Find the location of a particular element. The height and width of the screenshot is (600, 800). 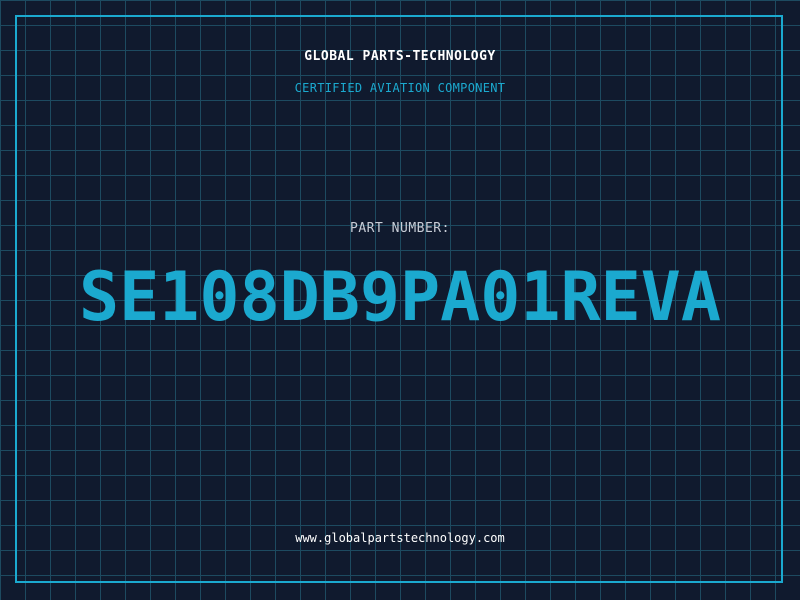

certification-subtitle: CERTIFIED AVIATION COMPONENT is located at coordinates (400, 88).